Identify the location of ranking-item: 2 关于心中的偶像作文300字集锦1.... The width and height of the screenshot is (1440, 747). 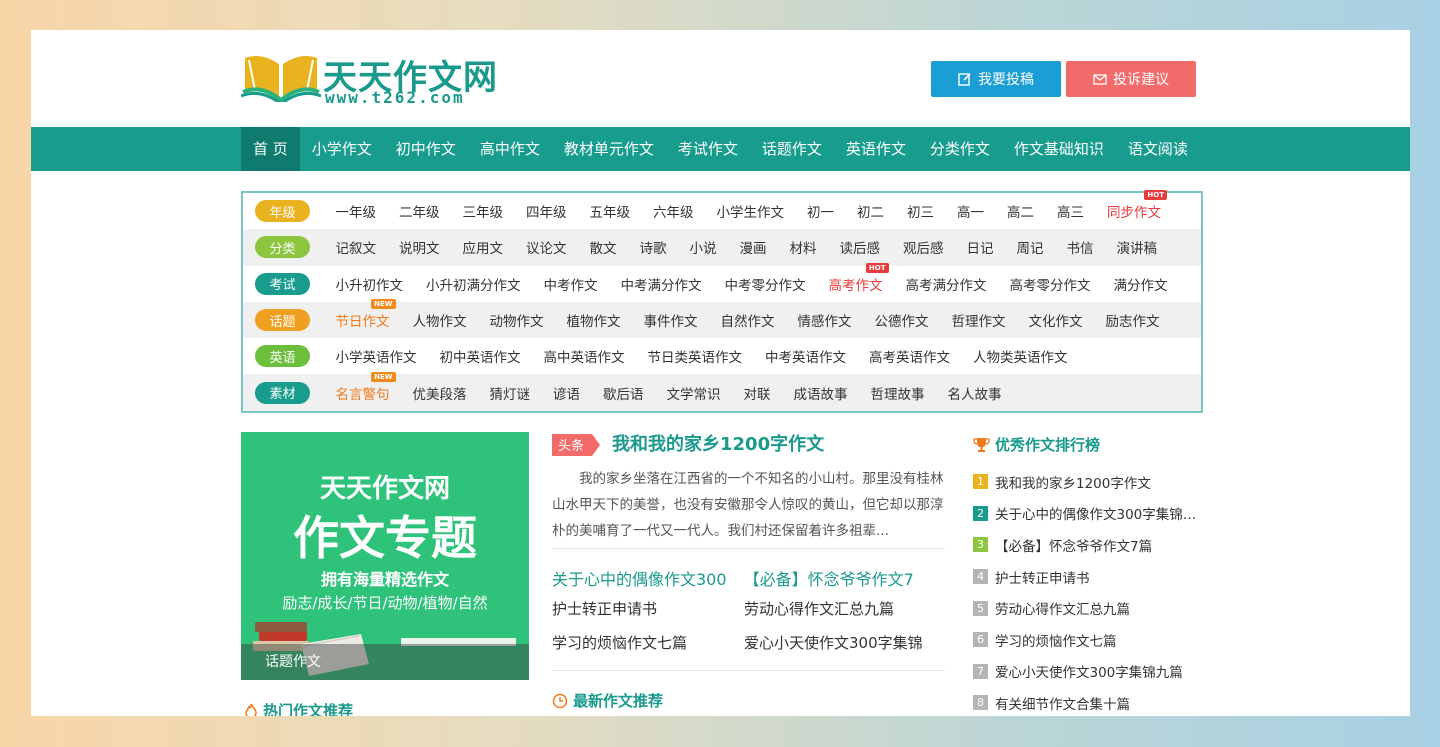
(1088, 514).